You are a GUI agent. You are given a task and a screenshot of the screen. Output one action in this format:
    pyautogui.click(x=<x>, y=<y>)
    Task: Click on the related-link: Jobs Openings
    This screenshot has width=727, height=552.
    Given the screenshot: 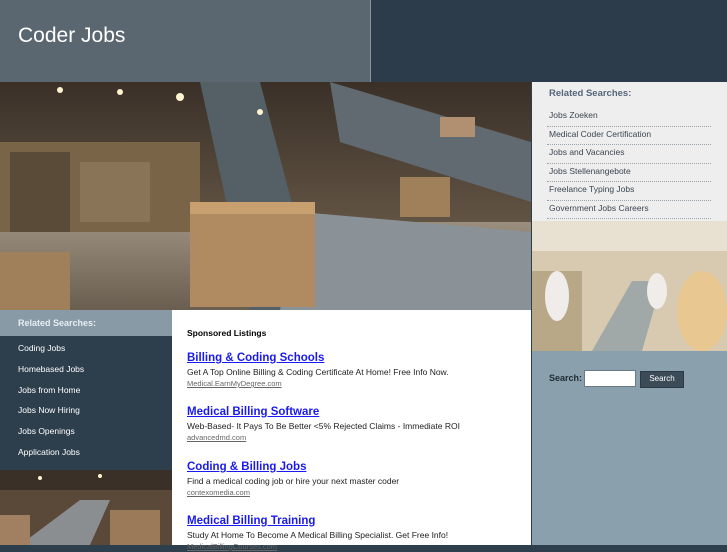 What is the action you would take?
    pyautogui.click(x=51, y=433)
    